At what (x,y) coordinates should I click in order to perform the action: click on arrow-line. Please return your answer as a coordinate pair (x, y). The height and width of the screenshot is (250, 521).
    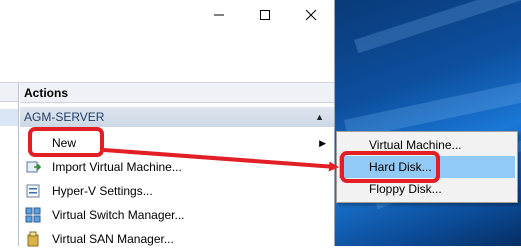
    Looking at the image, I should click on (221, 160).